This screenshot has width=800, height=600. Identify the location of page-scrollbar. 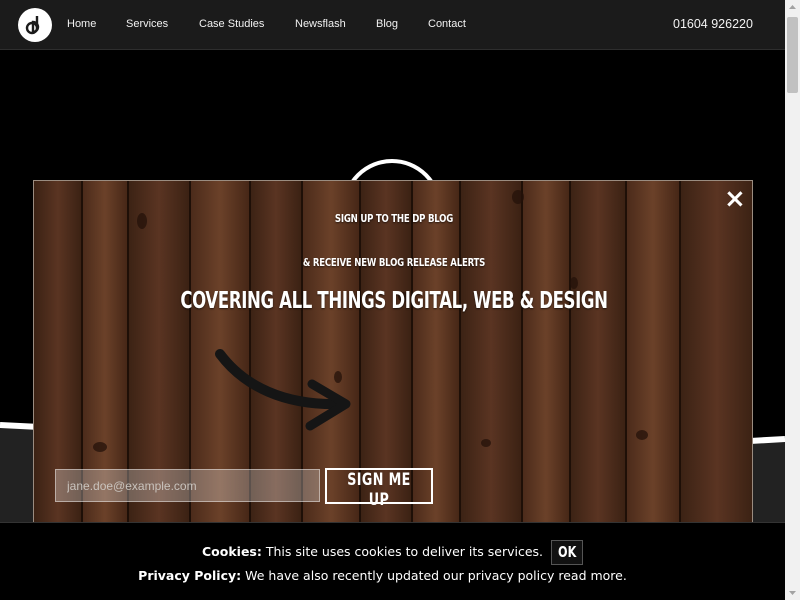
(792, 300).